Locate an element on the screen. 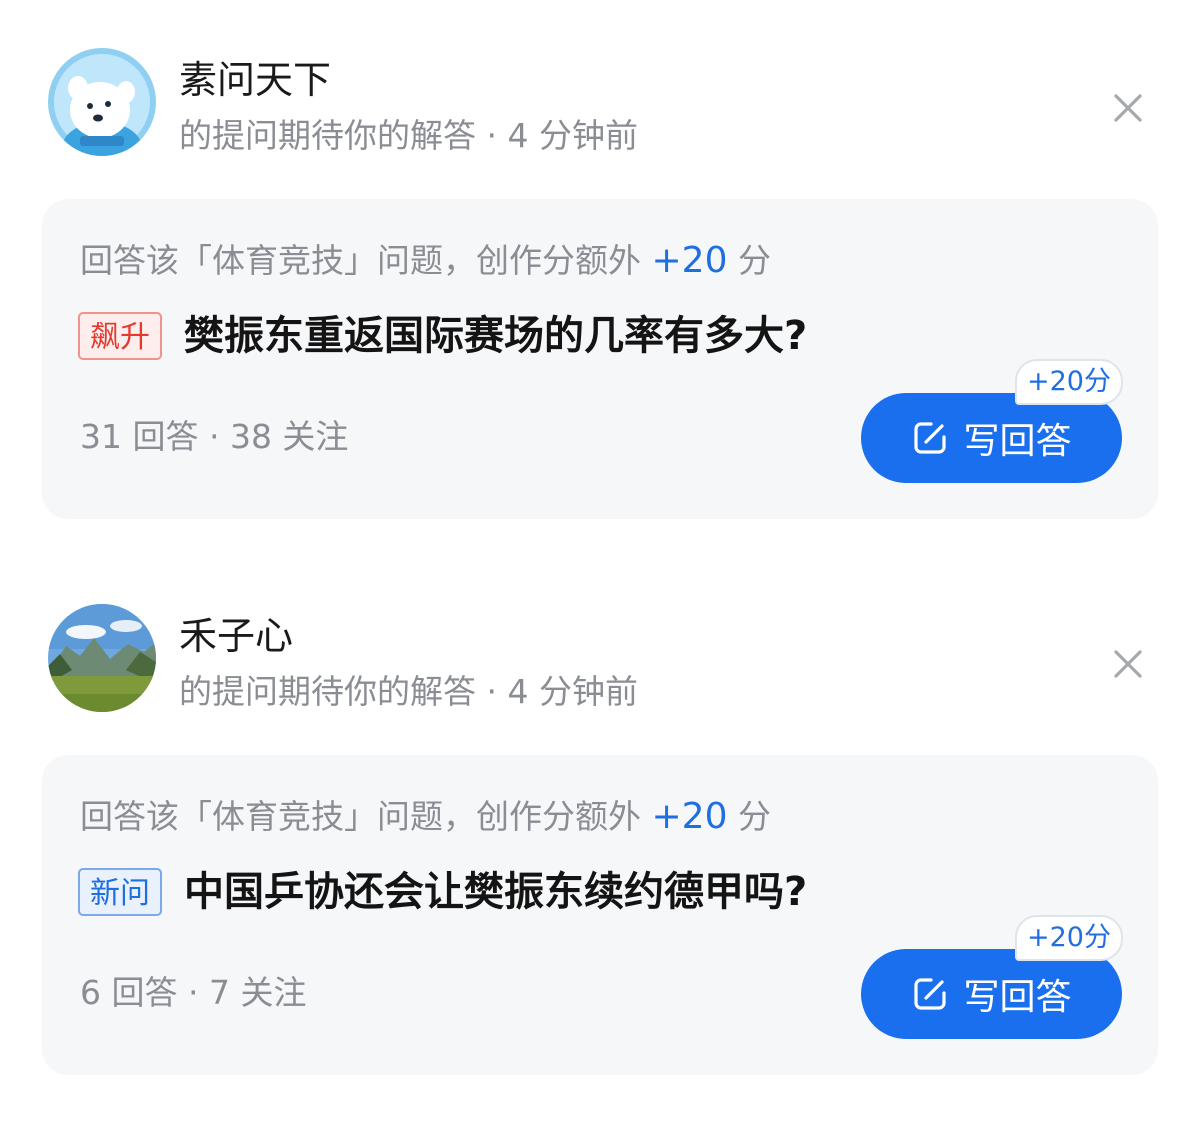  polar-bear-icon is located at coordinates (102, 102).